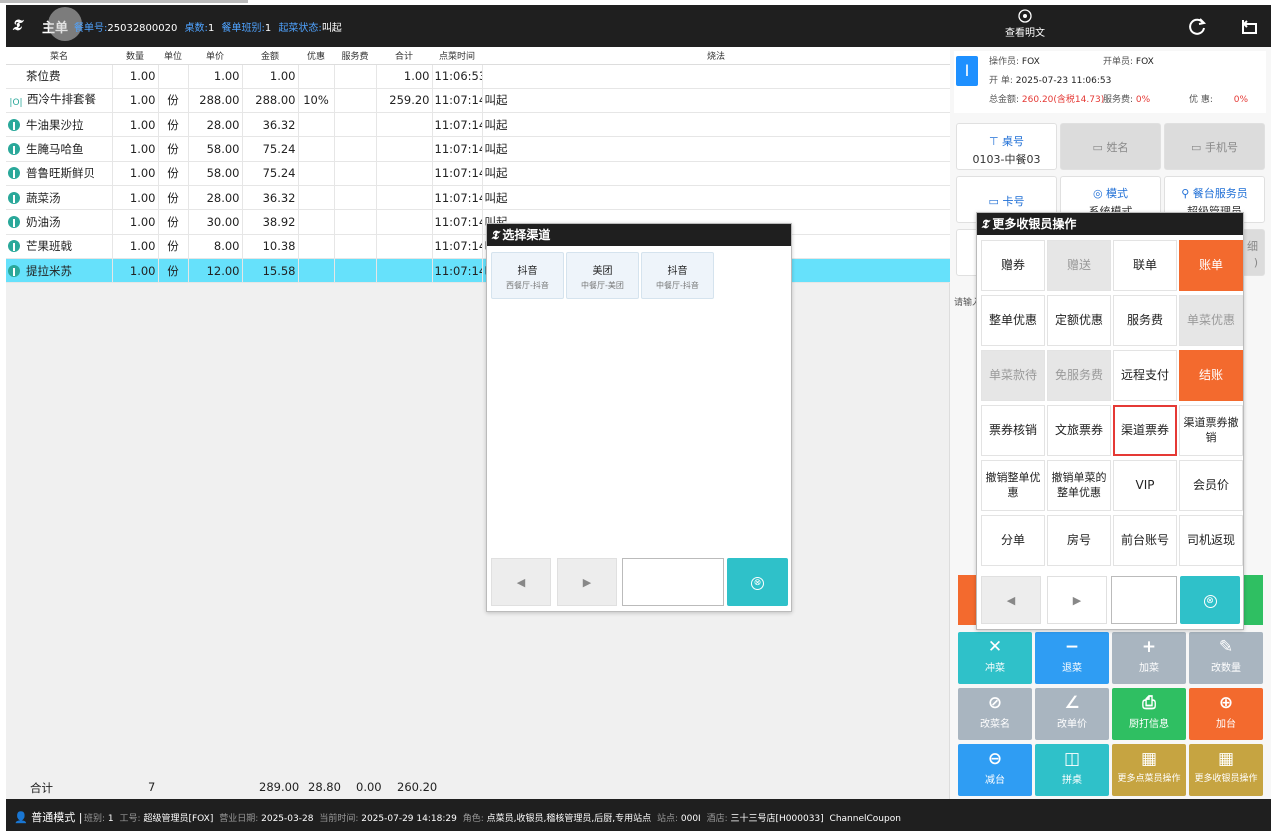 The height and width of the screenshot is (834, 1273). What do you see at coordinates (142, 28) in the screenshot?
I see `order-no: 25032800020` at bounding box center [142, 28].